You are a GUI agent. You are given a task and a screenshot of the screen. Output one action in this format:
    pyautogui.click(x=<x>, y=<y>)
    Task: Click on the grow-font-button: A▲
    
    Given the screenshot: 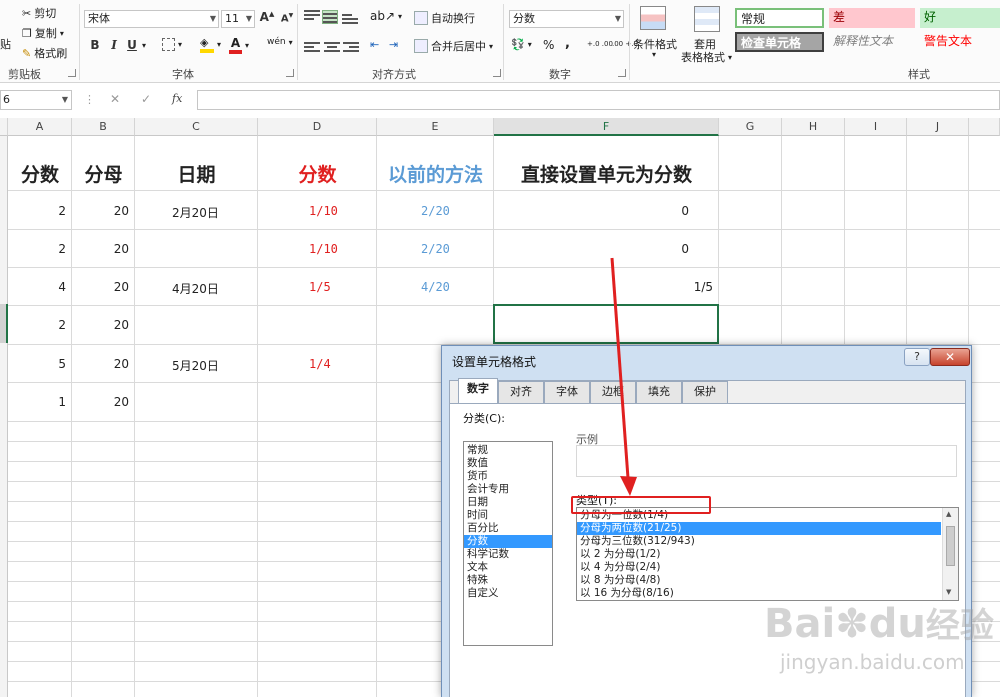 What is the action you would take?
    pyautogui.click(x=267, y=17)
    